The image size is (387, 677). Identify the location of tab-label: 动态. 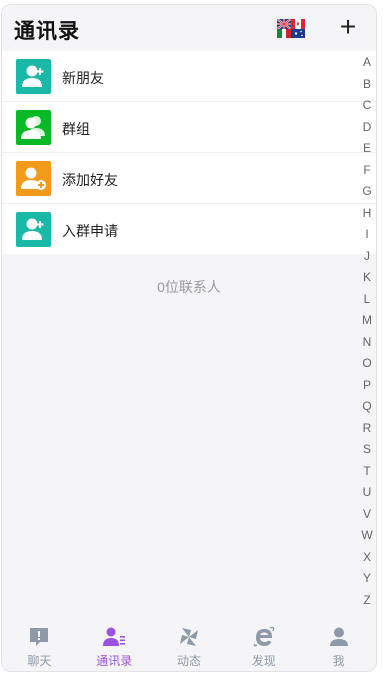
(188, 661).